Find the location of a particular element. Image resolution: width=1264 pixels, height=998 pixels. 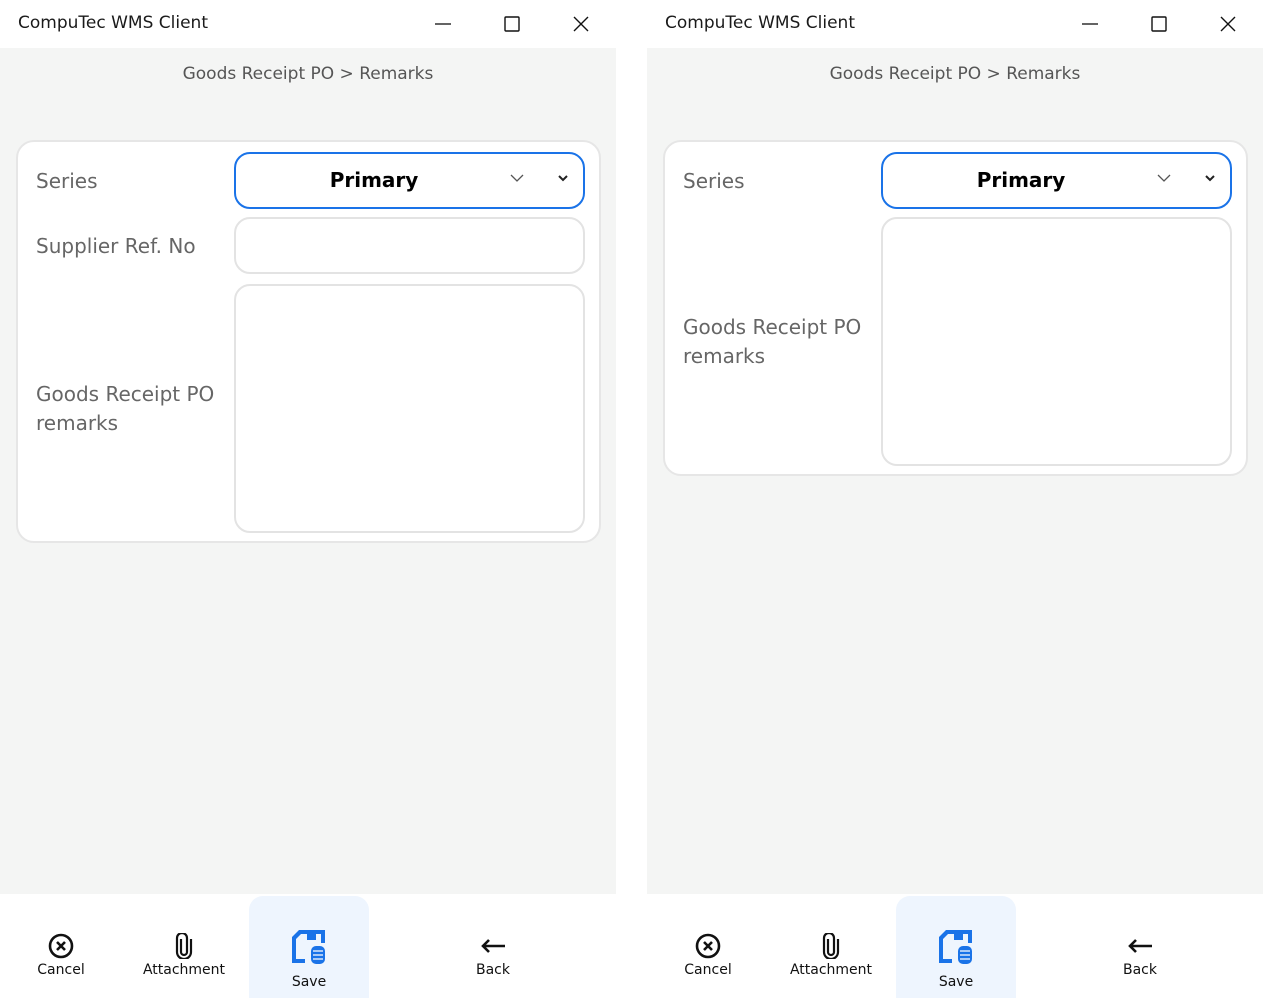

supplier-ref-input is located at coordinates (409, 245).